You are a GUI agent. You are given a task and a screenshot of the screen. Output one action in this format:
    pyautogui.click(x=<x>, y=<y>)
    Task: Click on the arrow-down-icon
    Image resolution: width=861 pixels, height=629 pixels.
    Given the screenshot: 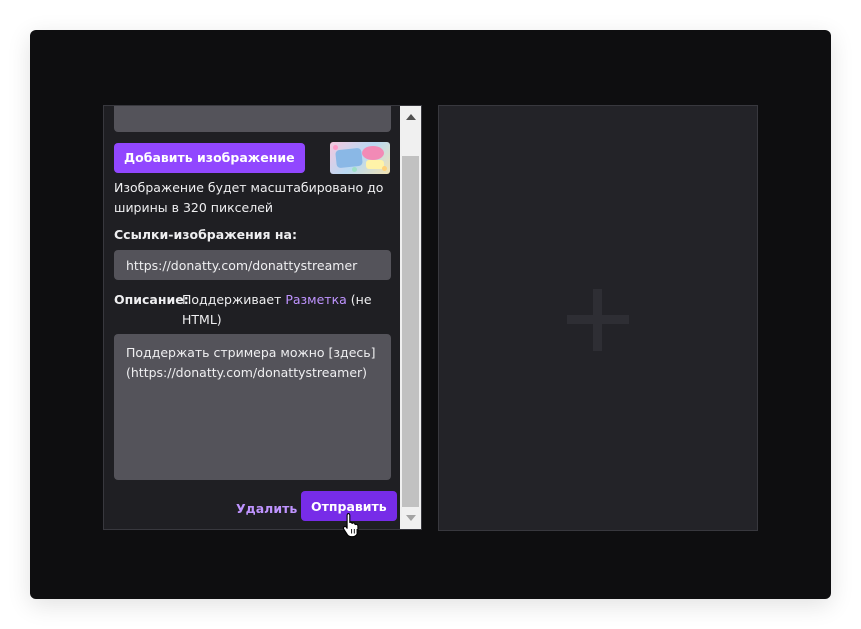 What is the action you would take?
    pyautogui.click(x=410, y=518)
    